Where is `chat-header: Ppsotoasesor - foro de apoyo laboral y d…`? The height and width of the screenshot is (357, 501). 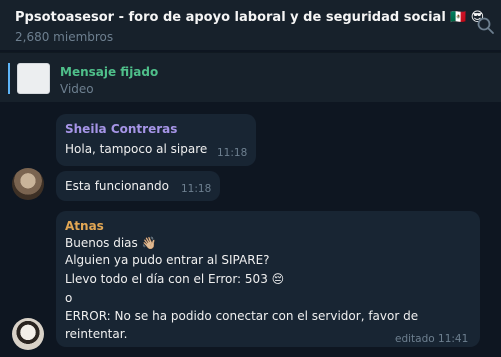
chat-header: Ppsotoasesor - foro de apoyo laboral y d… is located at coordinates (250, 25).